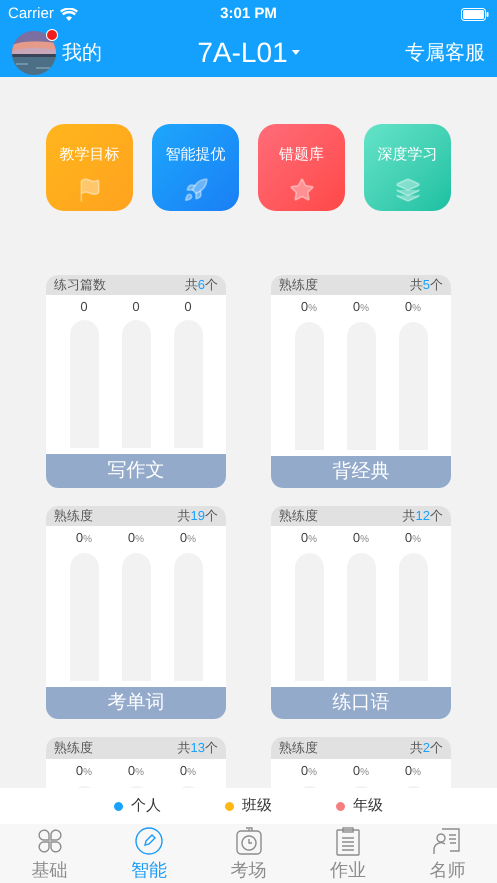 The height and width of the screenshot is (883, 497). I want to click on total-count: 共12个, so click(422, 516).